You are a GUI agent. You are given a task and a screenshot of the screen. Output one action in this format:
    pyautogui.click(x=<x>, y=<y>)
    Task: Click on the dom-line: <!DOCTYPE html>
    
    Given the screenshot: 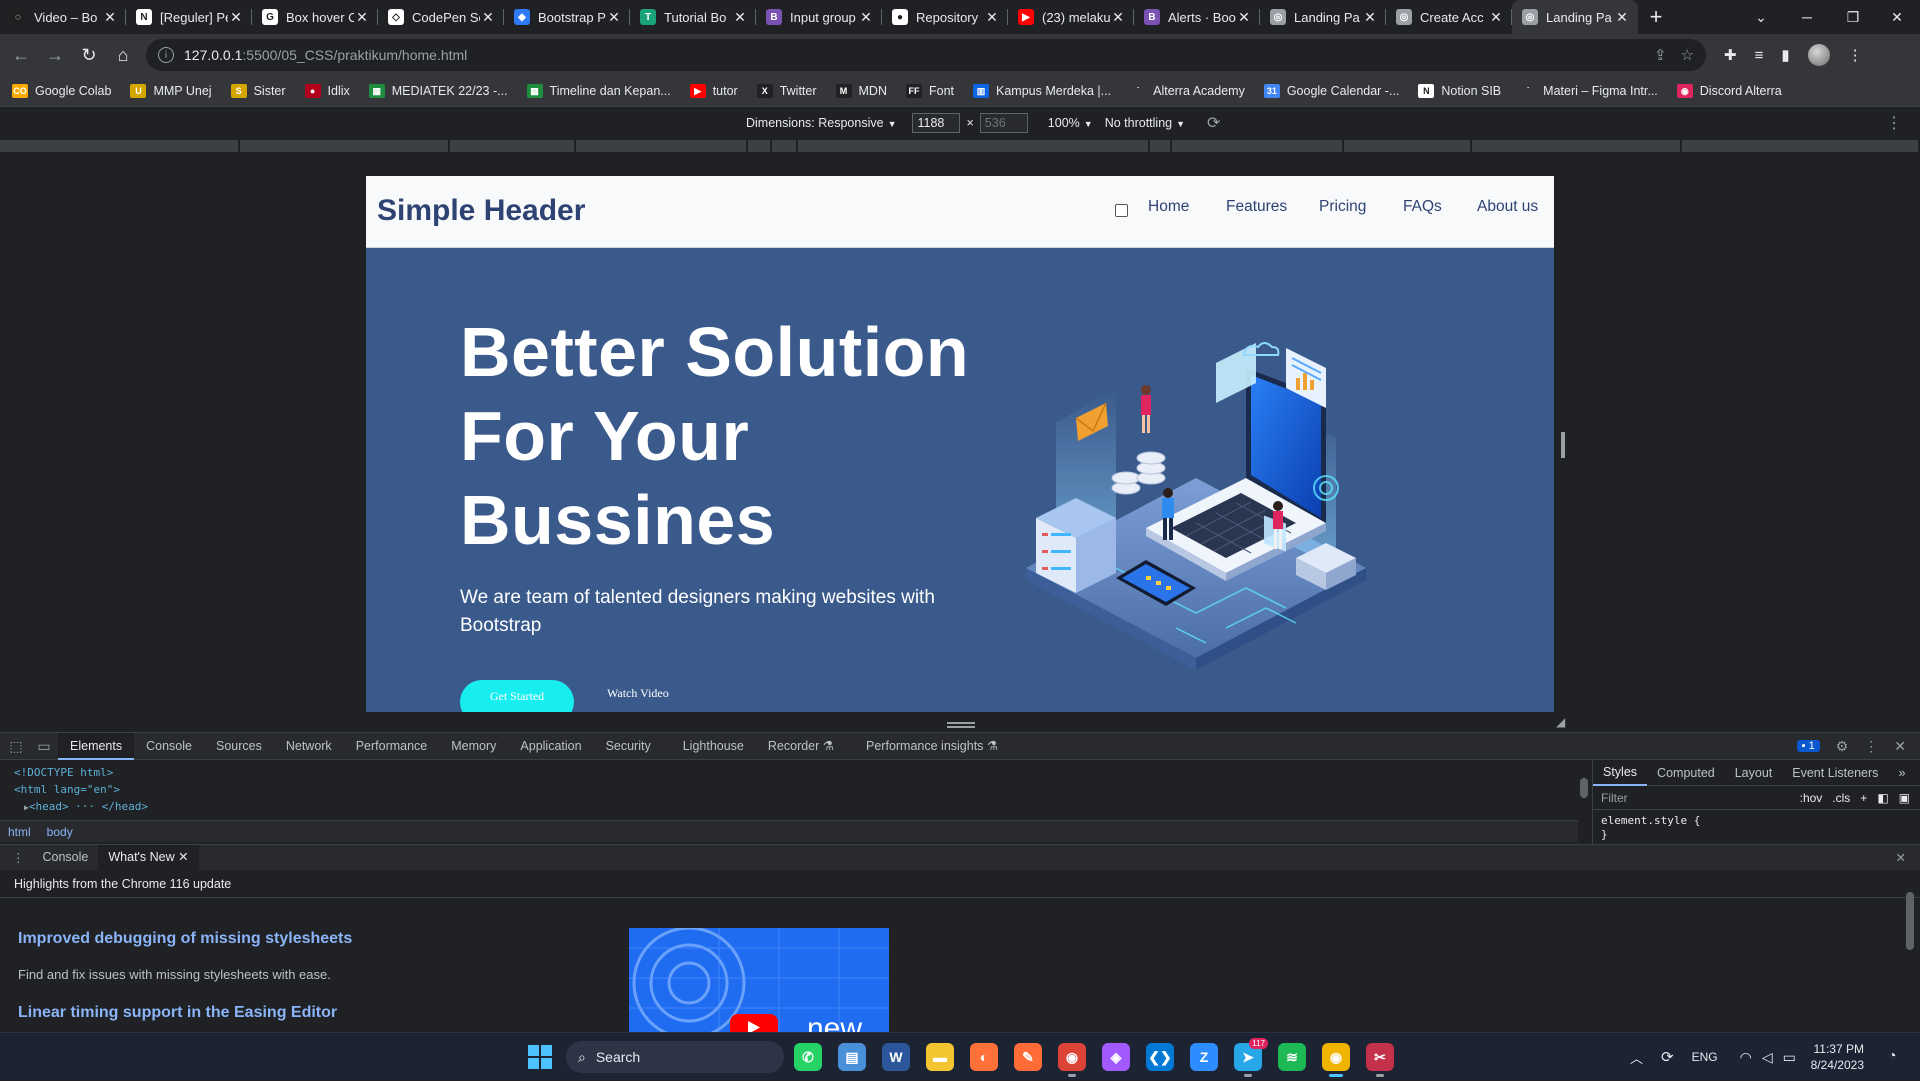 What is the action you would take?
    pyautogui.click(x=789, y=772)
    